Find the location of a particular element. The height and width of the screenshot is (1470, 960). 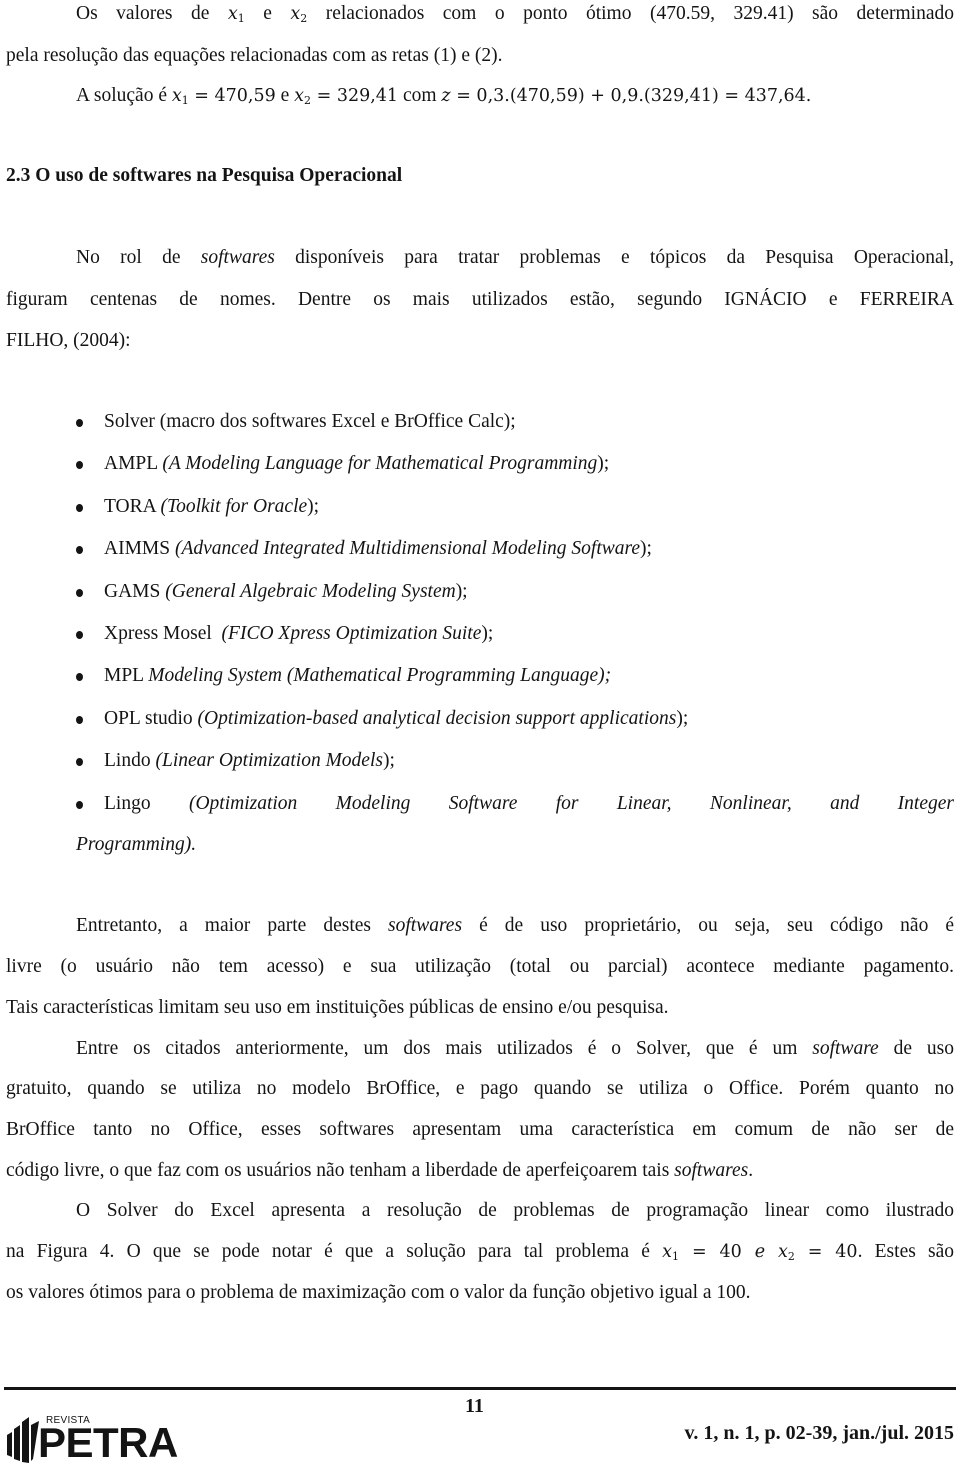

list-item: TORA (Toolkit for Oracle); is located at coordinates (515, 516).